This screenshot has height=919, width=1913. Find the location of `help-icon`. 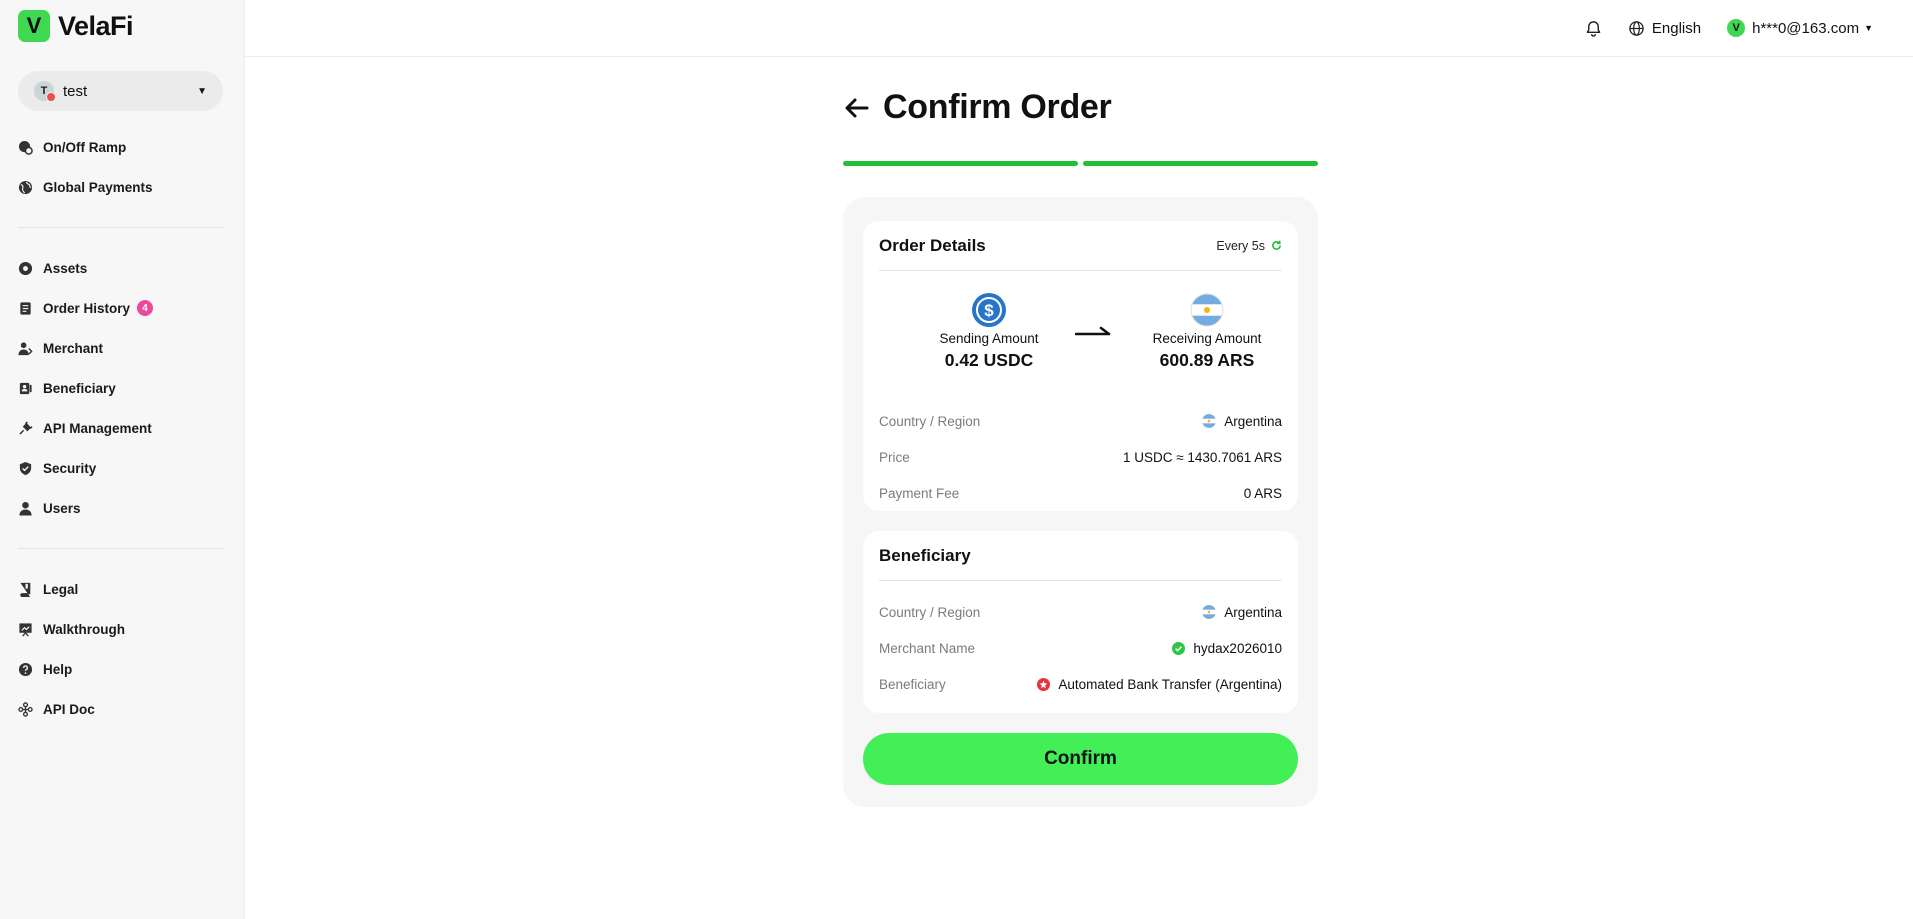

help-icon is located at coordinates (25, 669).